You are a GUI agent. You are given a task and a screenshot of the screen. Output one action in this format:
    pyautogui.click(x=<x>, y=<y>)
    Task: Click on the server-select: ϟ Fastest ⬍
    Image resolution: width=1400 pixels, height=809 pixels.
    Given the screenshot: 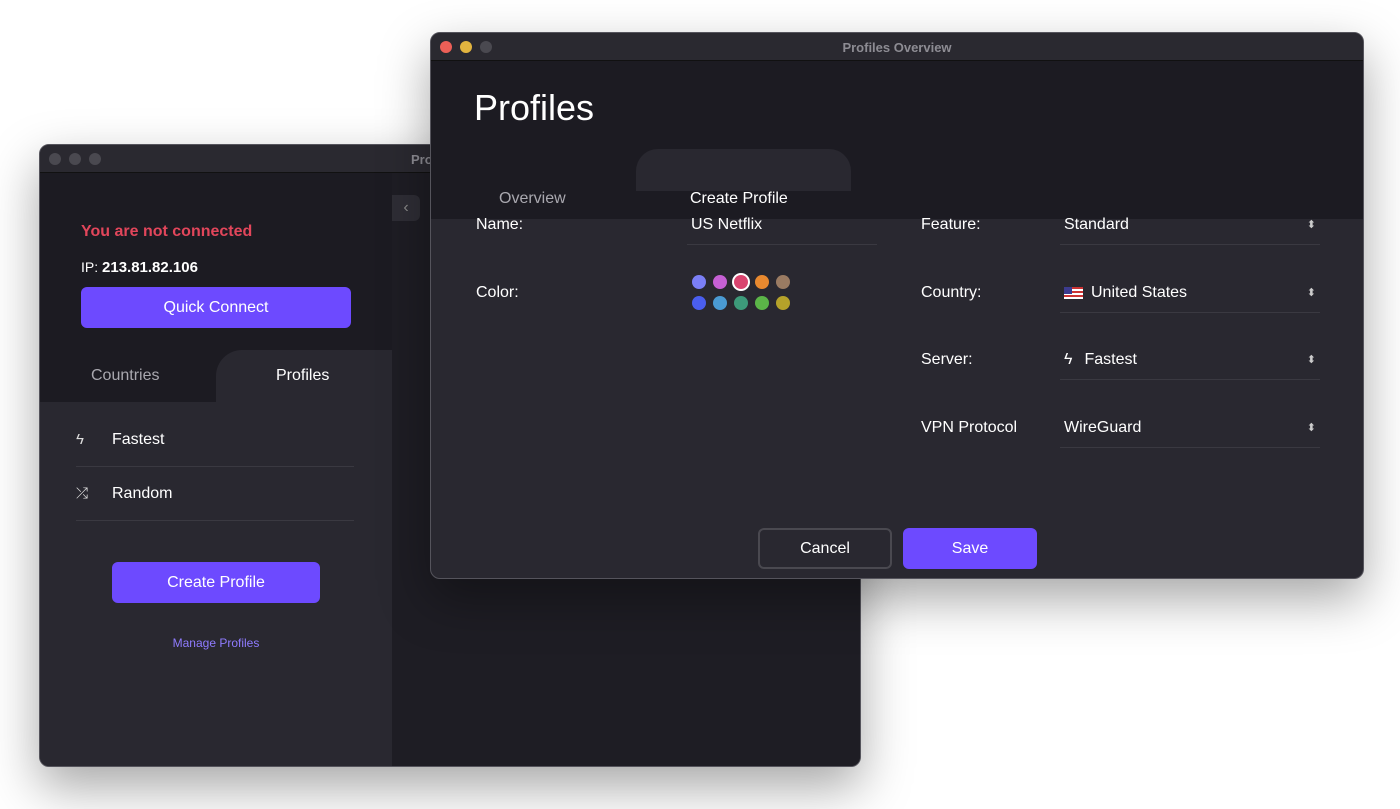 What is the action you would take?
    pyautogui.click(x=1190, y=360)
    